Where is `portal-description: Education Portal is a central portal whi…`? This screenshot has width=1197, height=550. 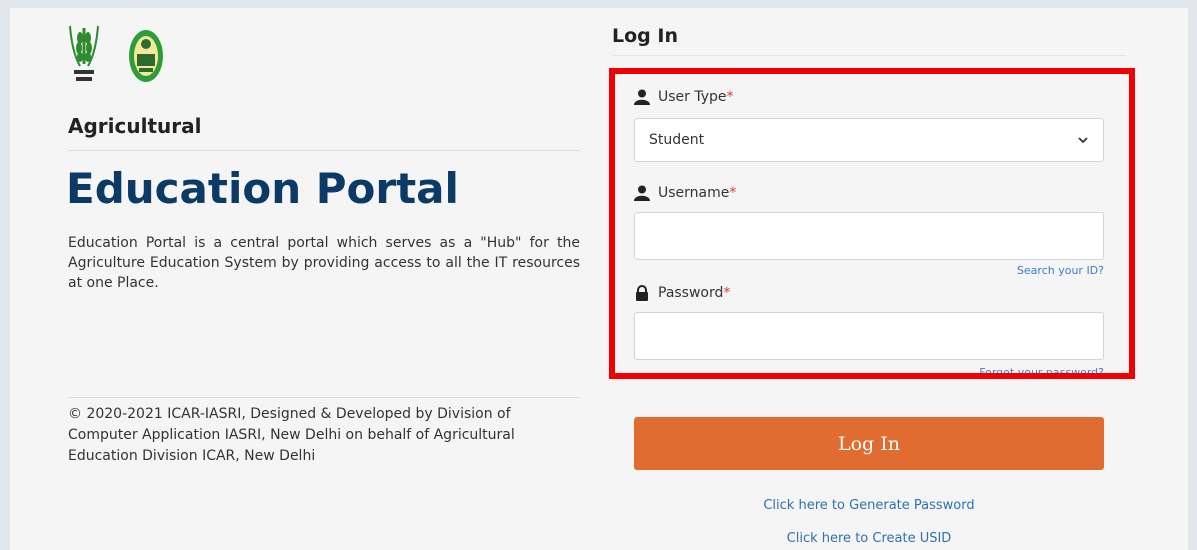 portal-description: Education Portal is a central portal whi… is located at coordinates (324, 263).